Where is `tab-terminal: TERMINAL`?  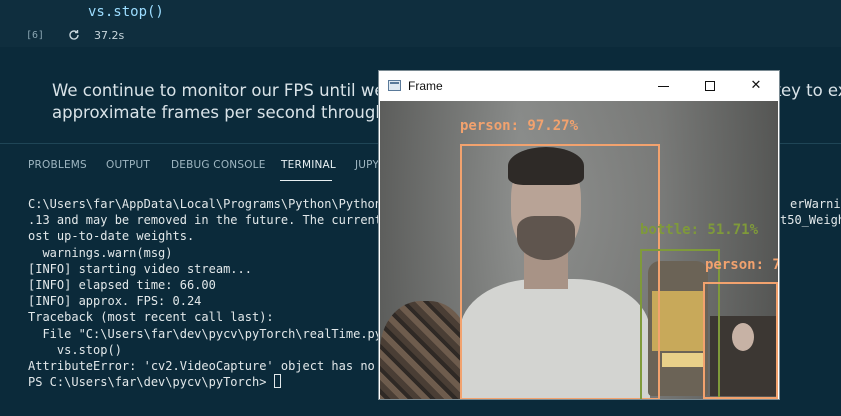 tab-terminal: TERMINAL is located at coordinates (308, 165).